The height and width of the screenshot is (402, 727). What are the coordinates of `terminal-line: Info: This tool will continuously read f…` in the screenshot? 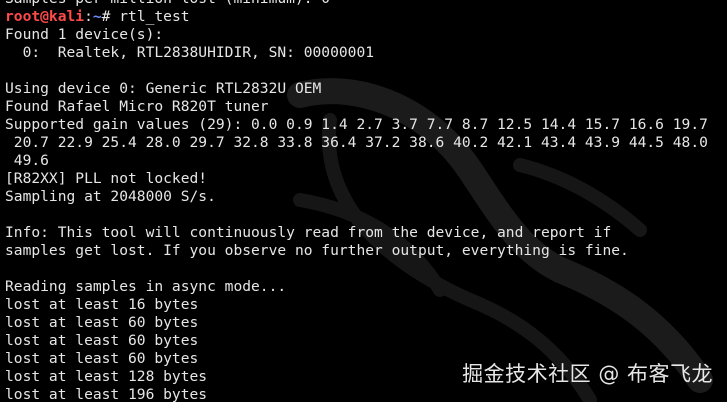 It's located at (308, 232).